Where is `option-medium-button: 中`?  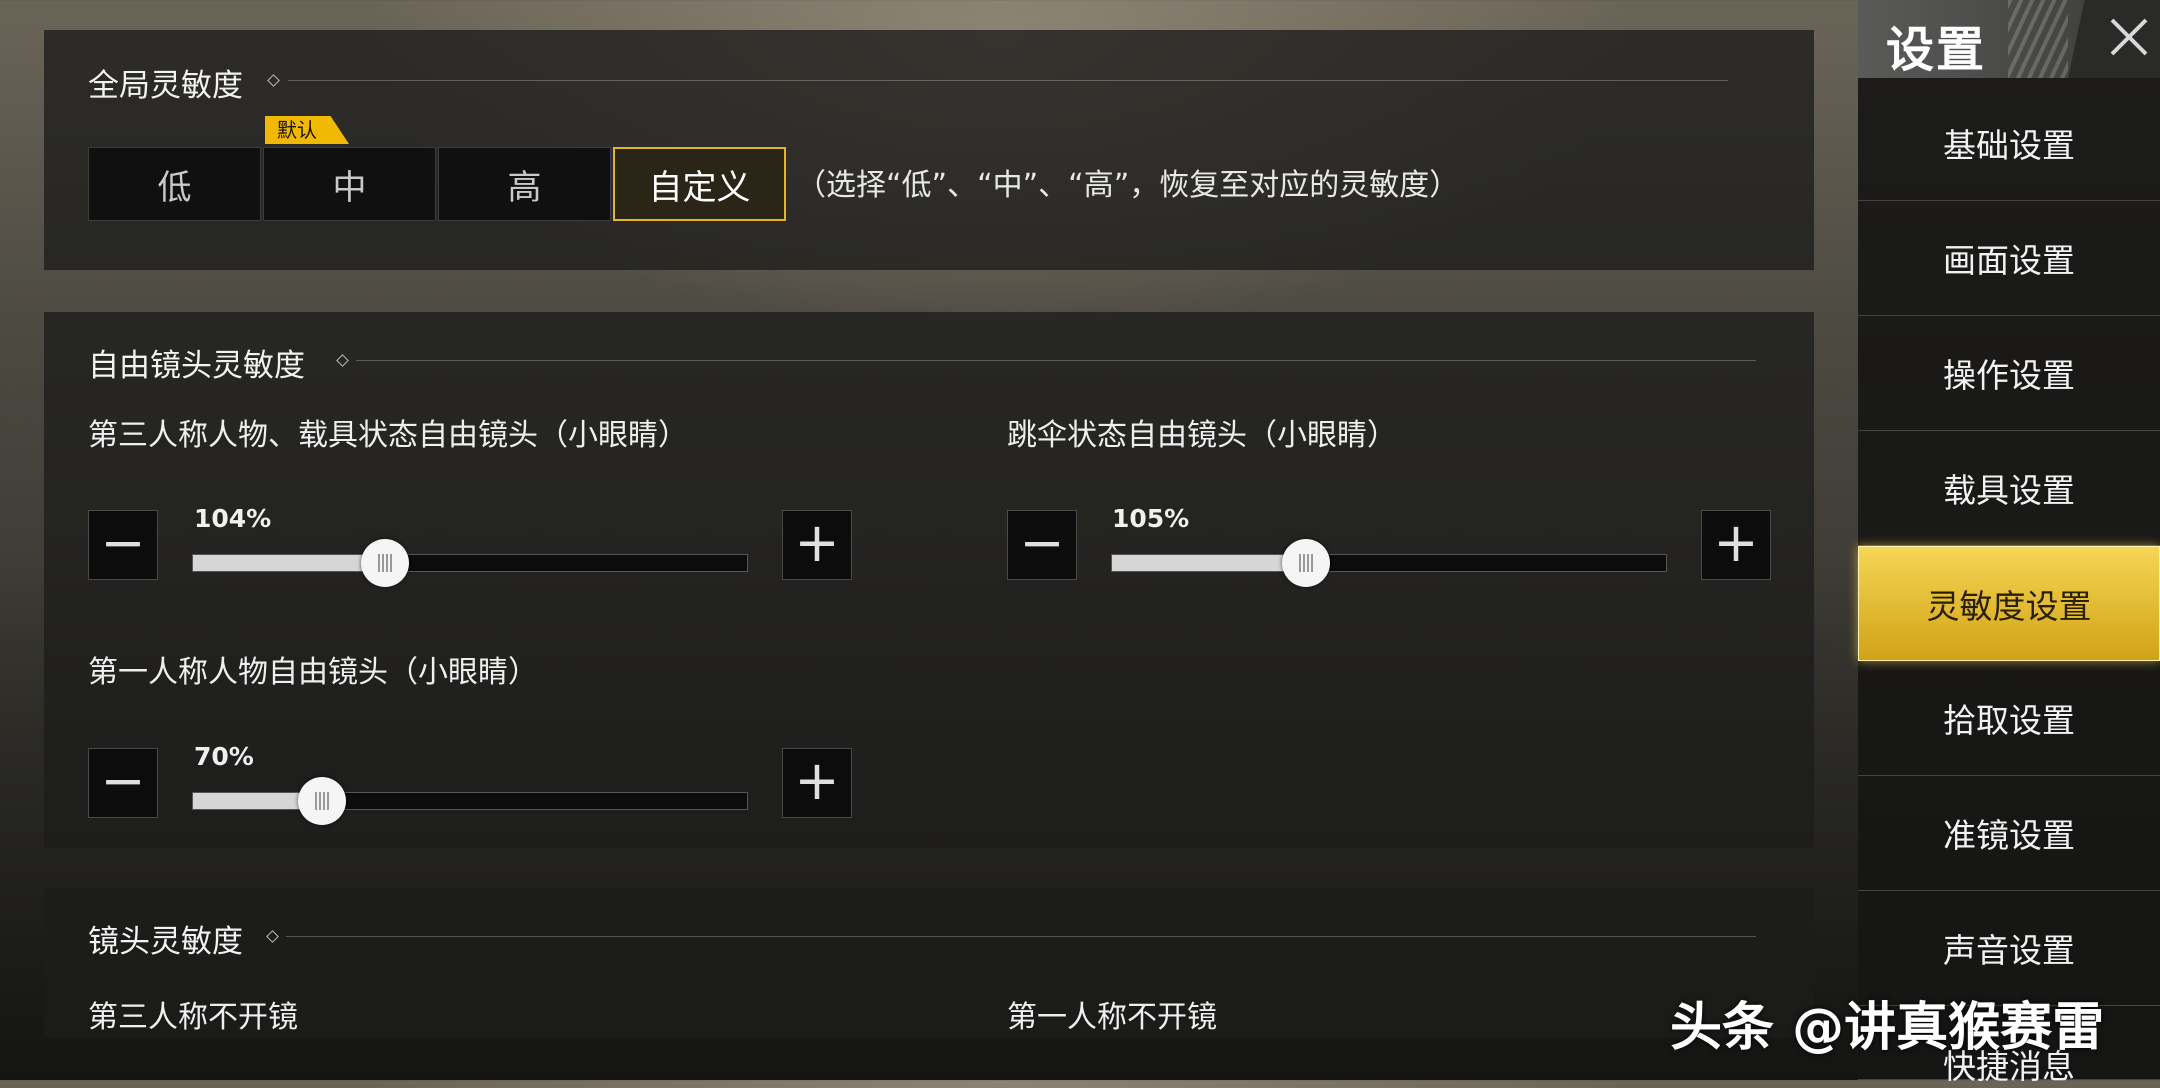 option-medium-button: 中 is located at coordinates (349, 184).